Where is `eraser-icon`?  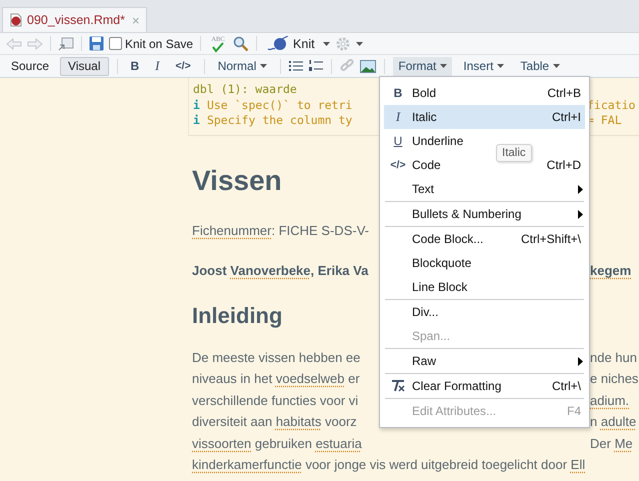
eraser-icon is located at coordinates (398, 386).